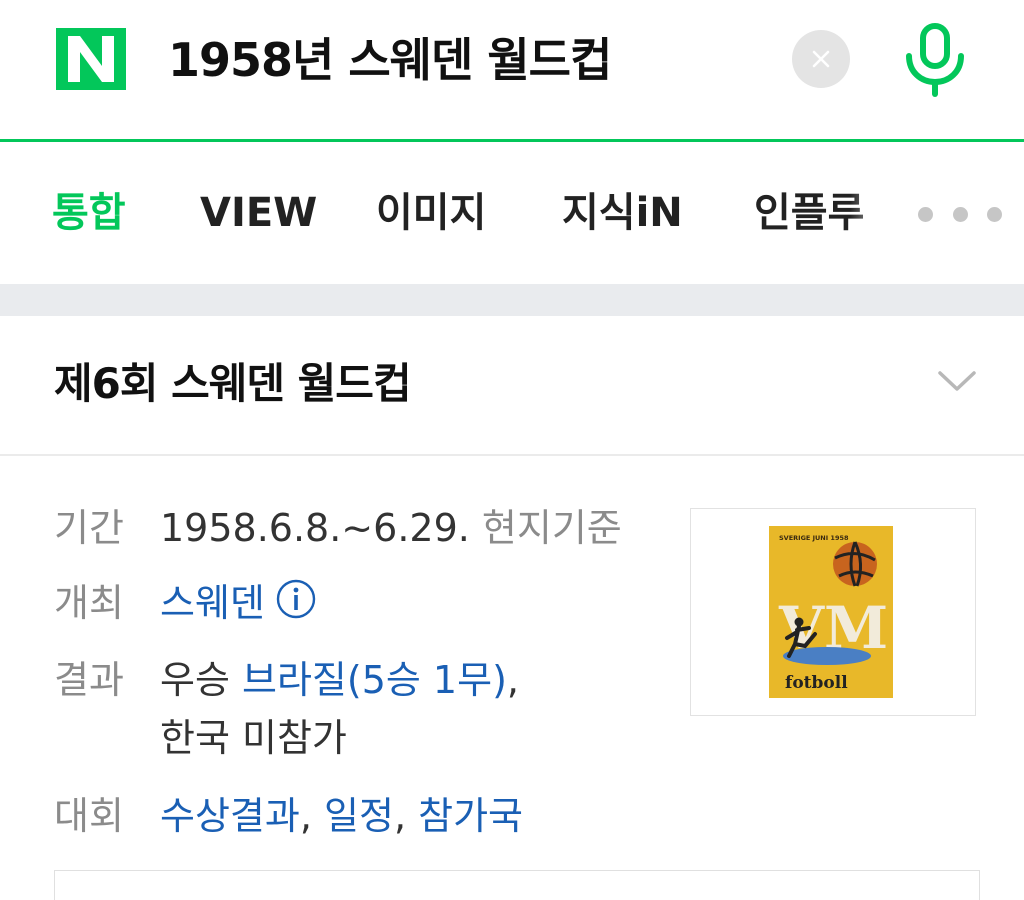  I want to click on mic-icon, so click(935, 60).